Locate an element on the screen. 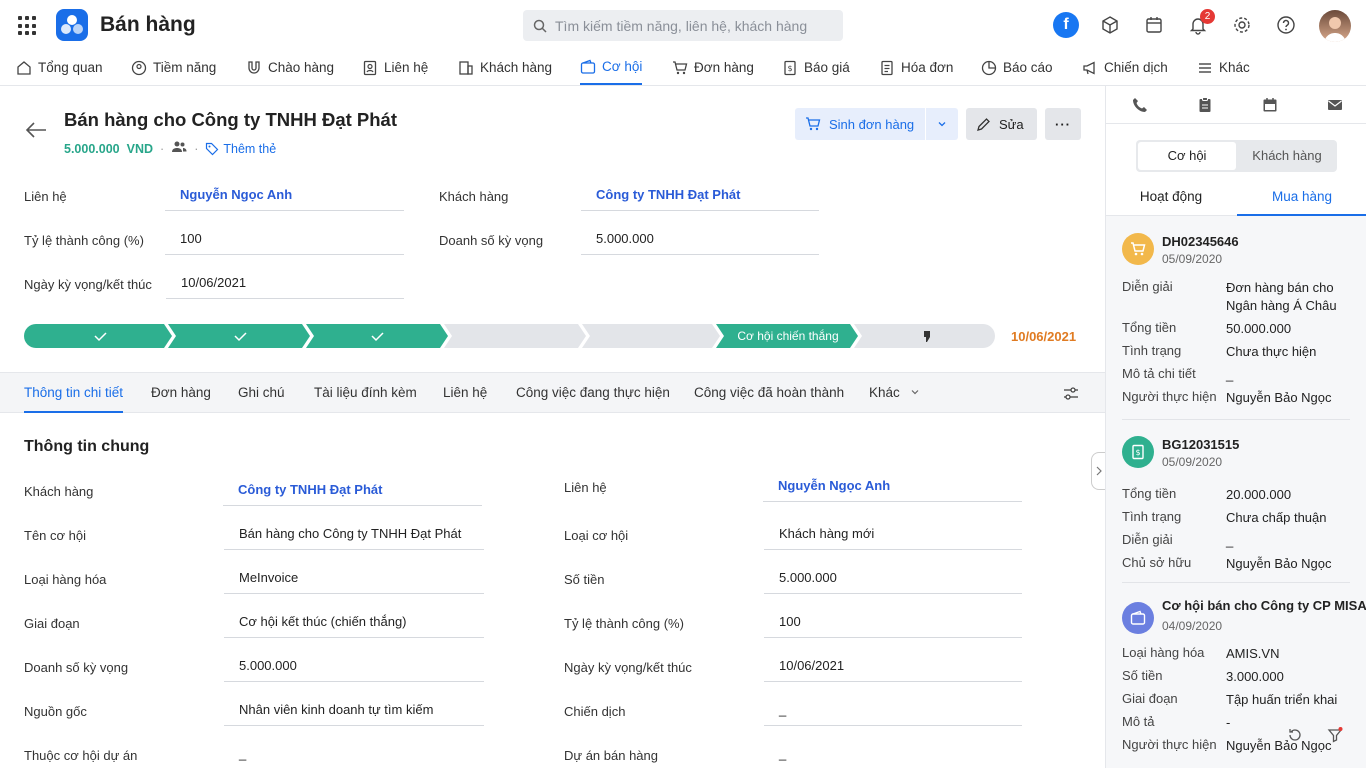  create-order-button: Sinh đơn hàng is located at coordinates (860, 124).